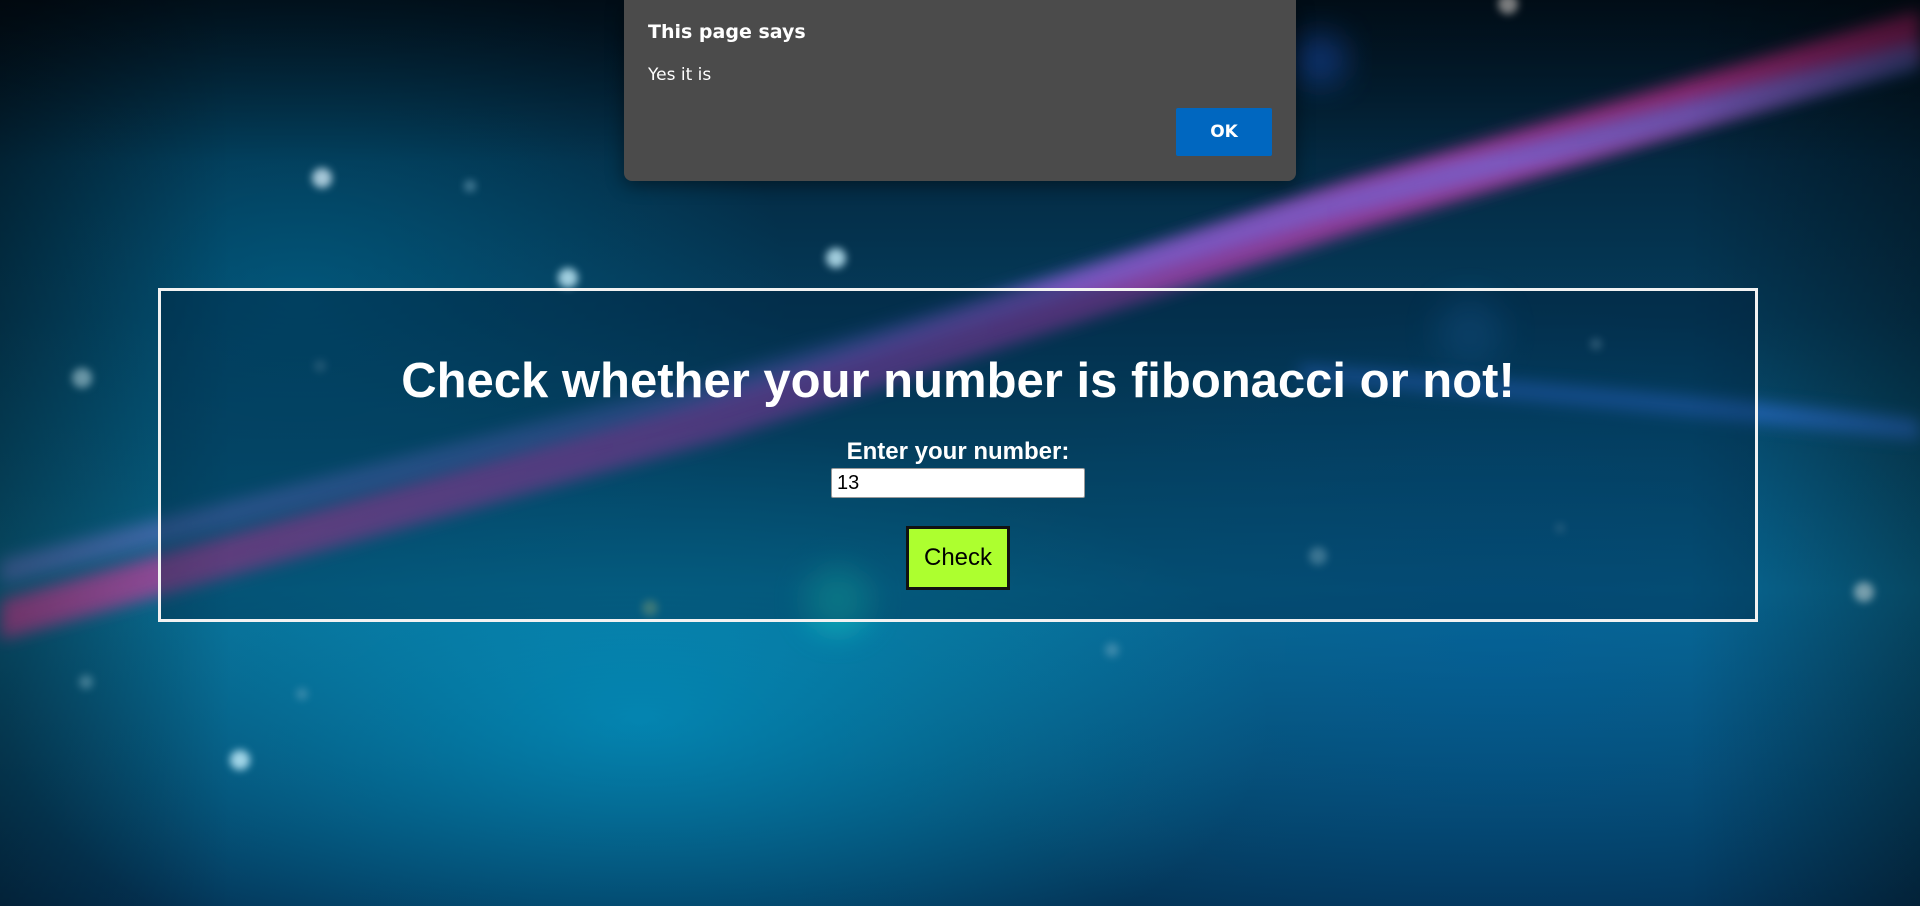 This screenshot has height=906, width=1920. What do you see at coordinates (958, 451) in the screenshot?
I see `number-input-label: Enter your number:` at bounding box center [958, 451].